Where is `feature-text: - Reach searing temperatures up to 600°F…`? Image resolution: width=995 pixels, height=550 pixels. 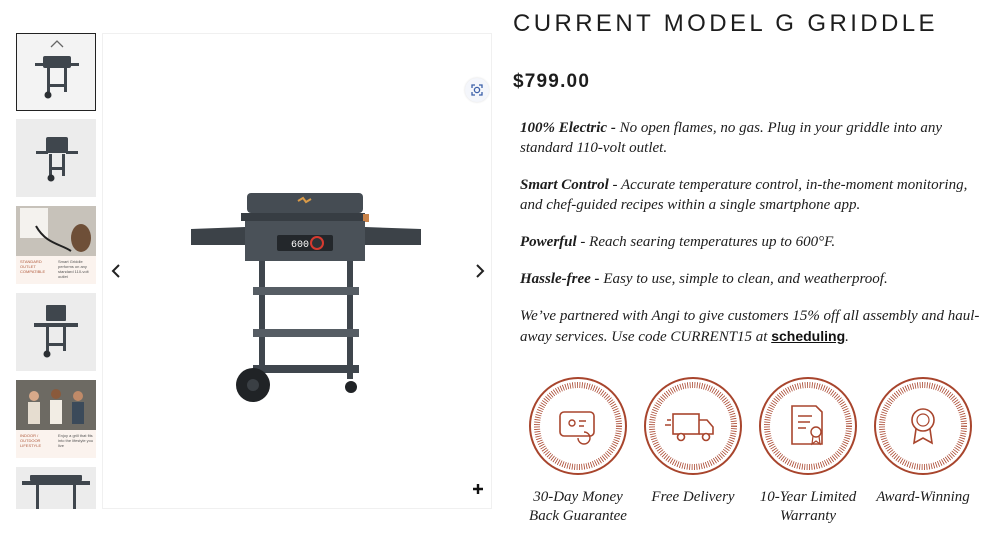 feature-text: - Reach searing temperatures up to 600°F… is located at coordinates (706, 242).